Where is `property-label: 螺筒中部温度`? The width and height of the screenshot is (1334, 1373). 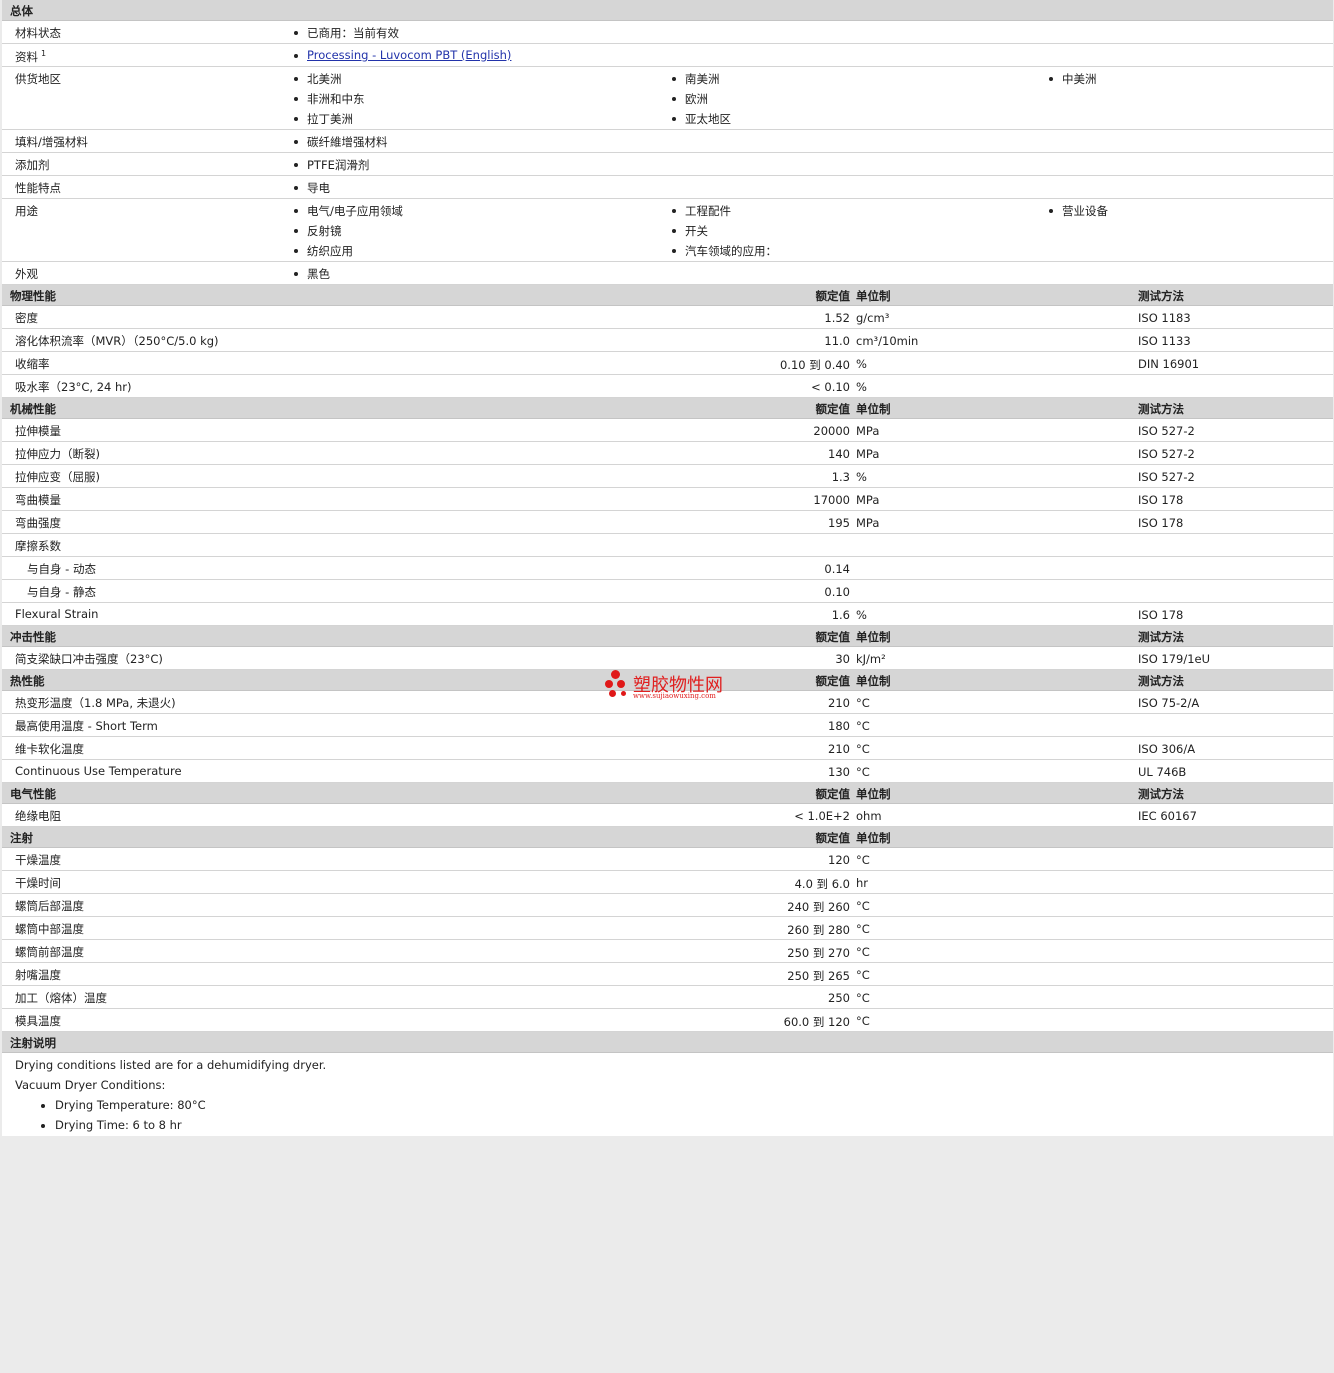
property-label: 螺筒中部温度 is located at coordinates (49, 929).